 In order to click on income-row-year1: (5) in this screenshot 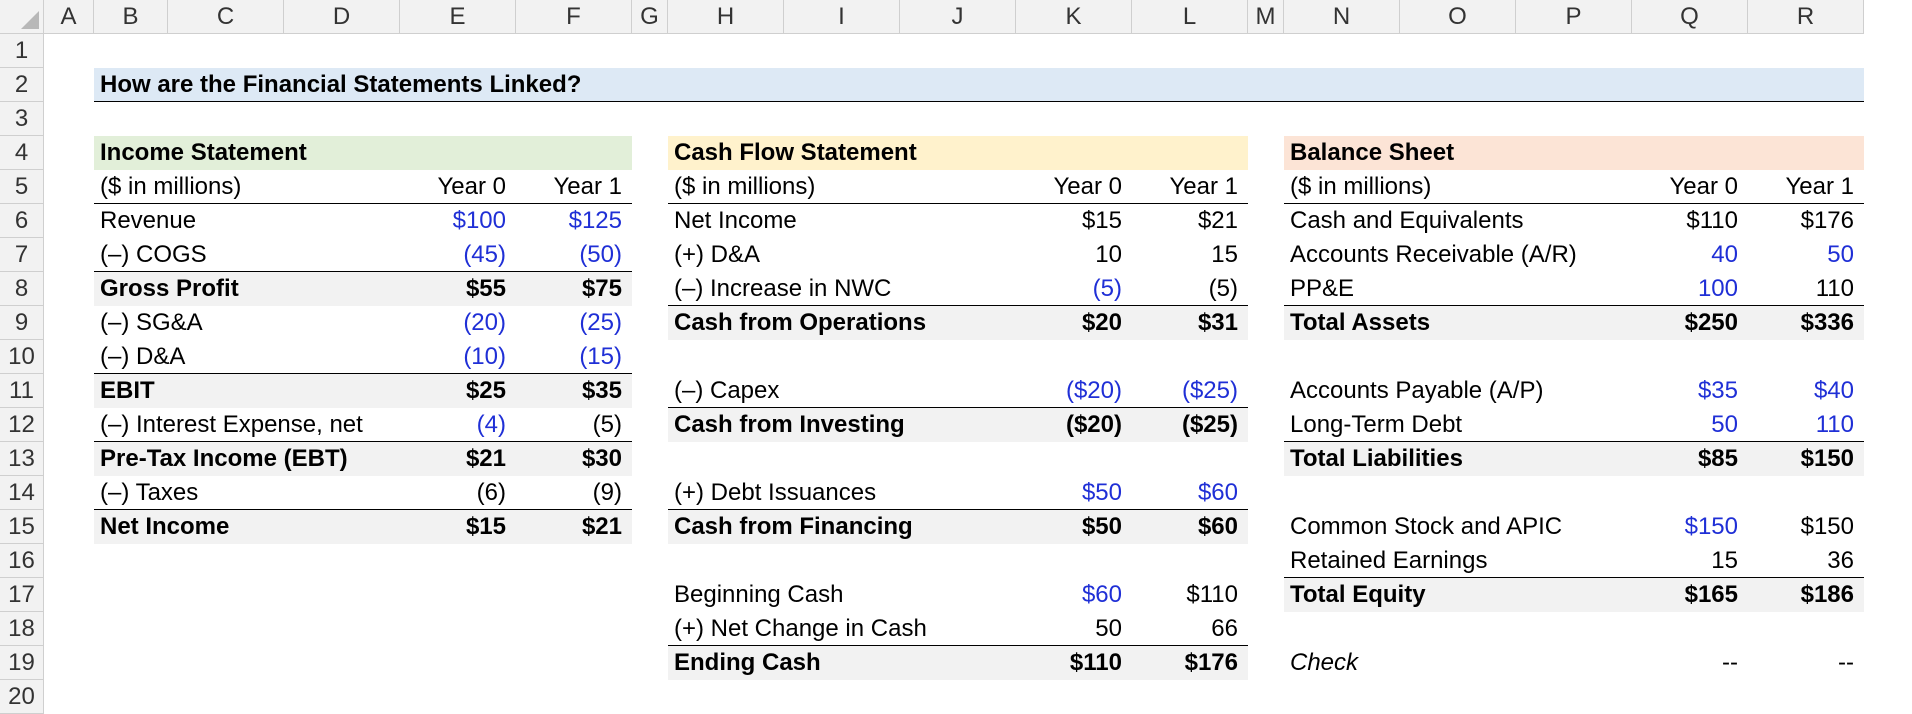, I will do `click(574, 425)`.